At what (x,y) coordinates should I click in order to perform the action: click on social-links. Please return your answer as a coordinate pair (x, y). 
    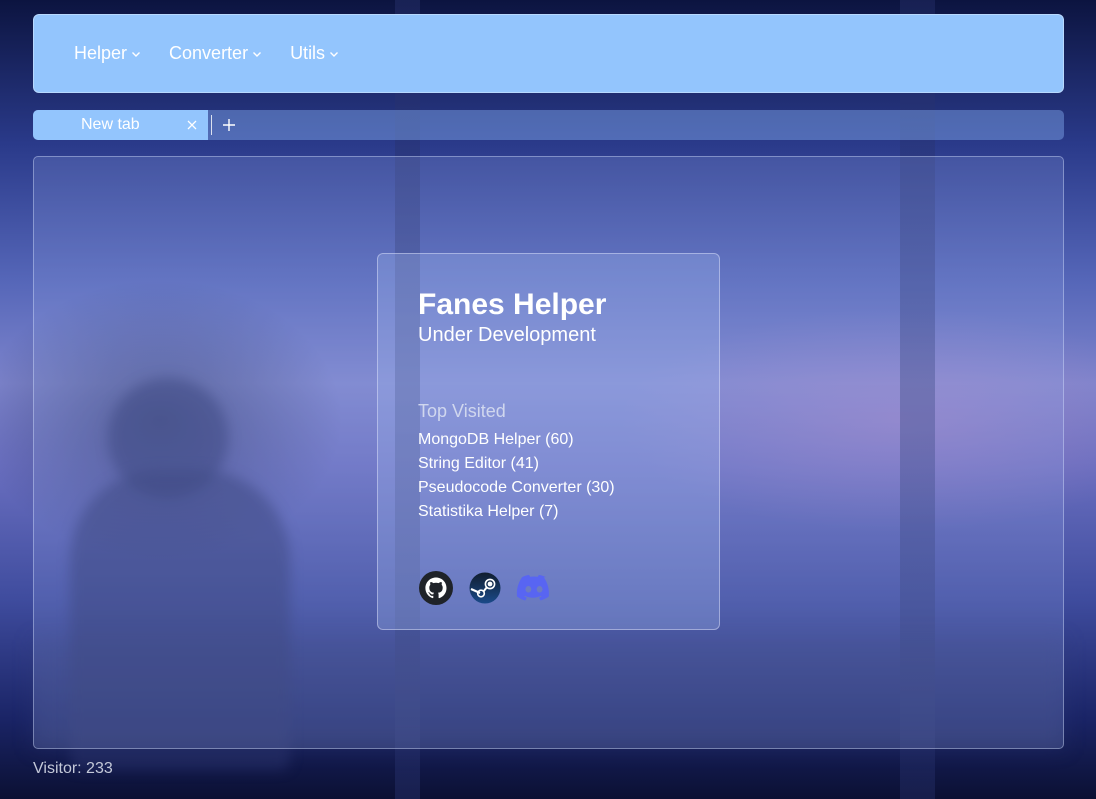
    Looking at the image, I should click on (485, 588).